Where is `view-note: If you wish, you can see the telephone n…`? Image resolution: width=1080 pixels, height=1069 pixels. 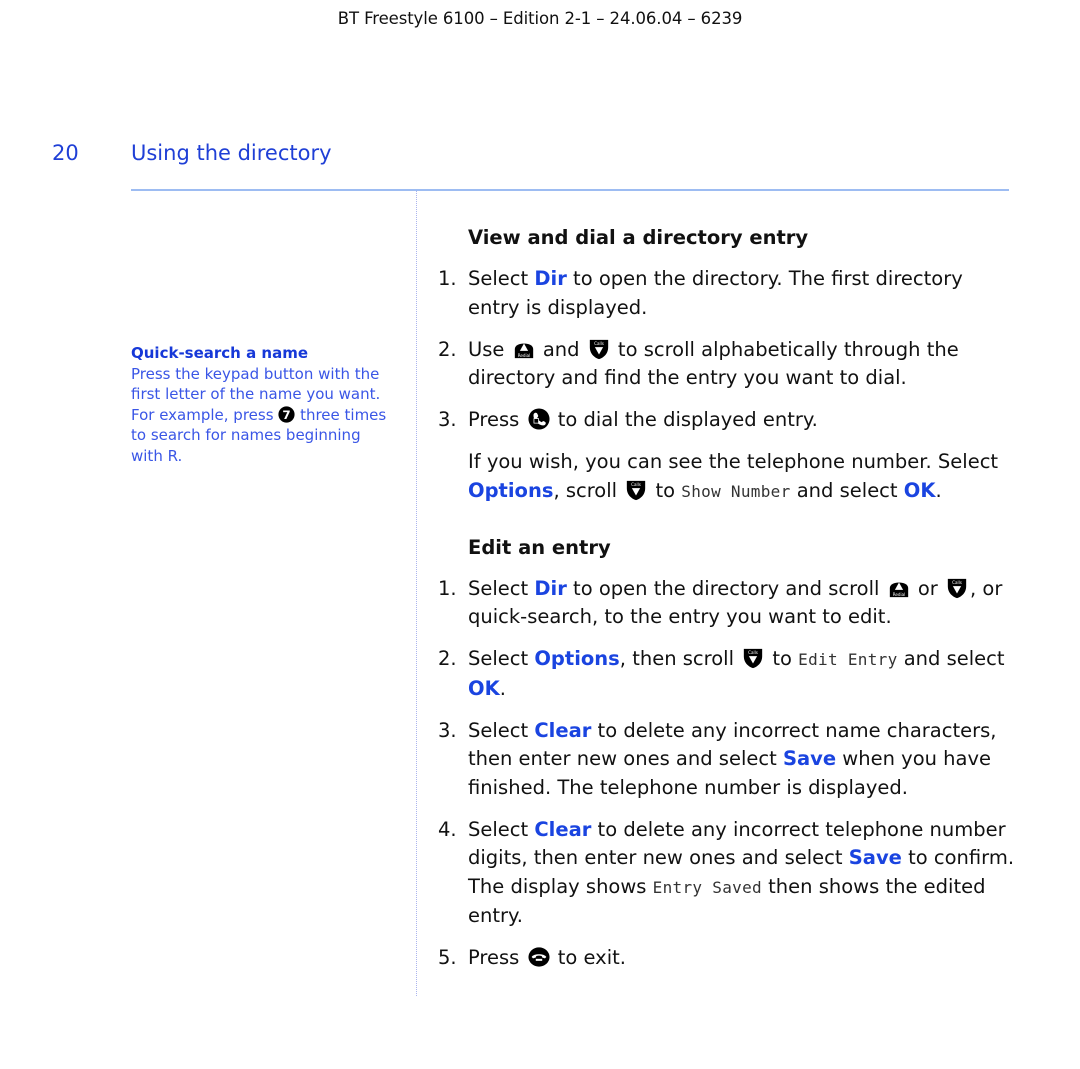 view-note: If you wish, you can see the telephone n… is located at coordinates (743, 477).